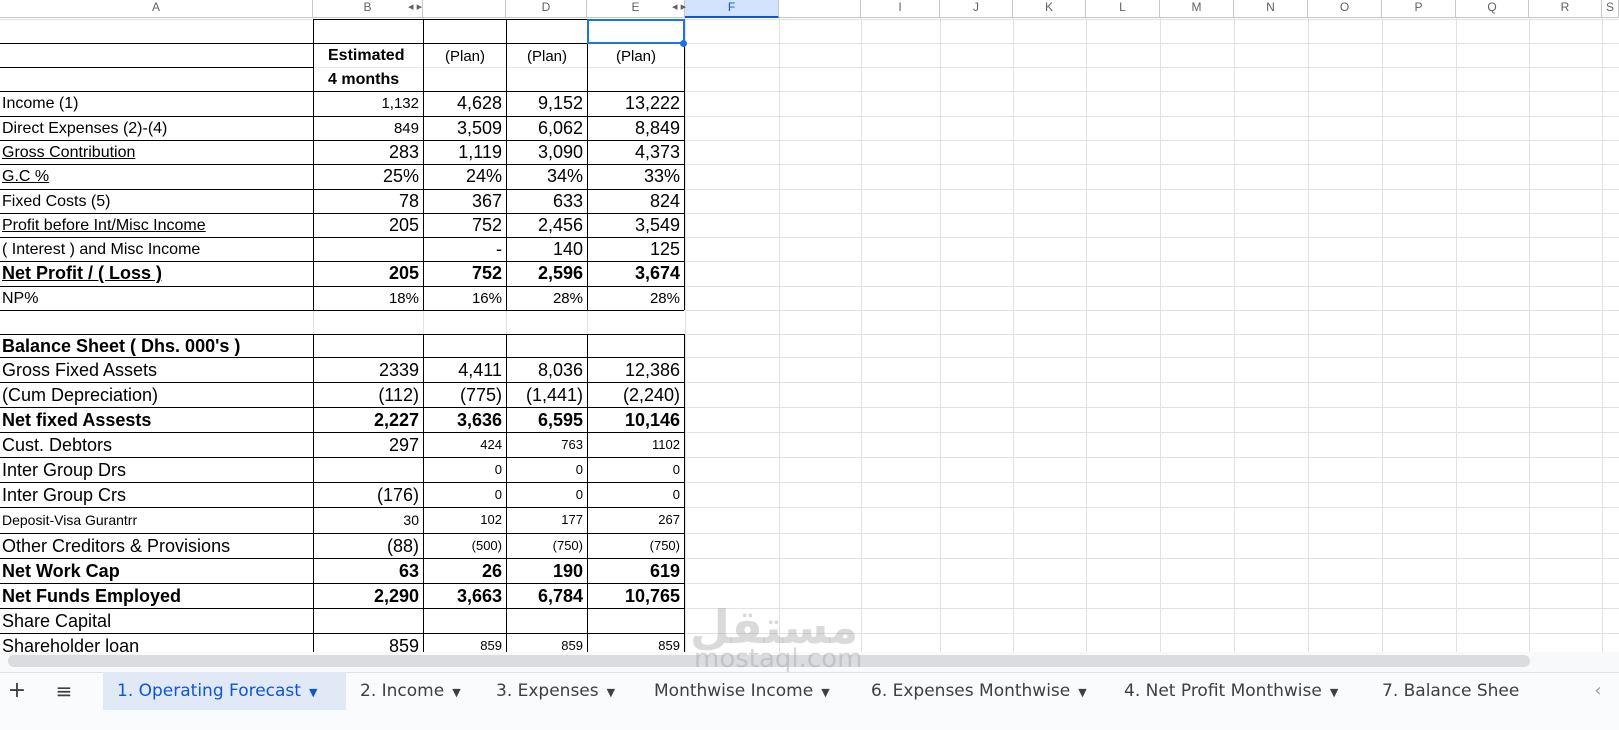  I want to click on header-plan-f: (Plan), so click(636, 56).